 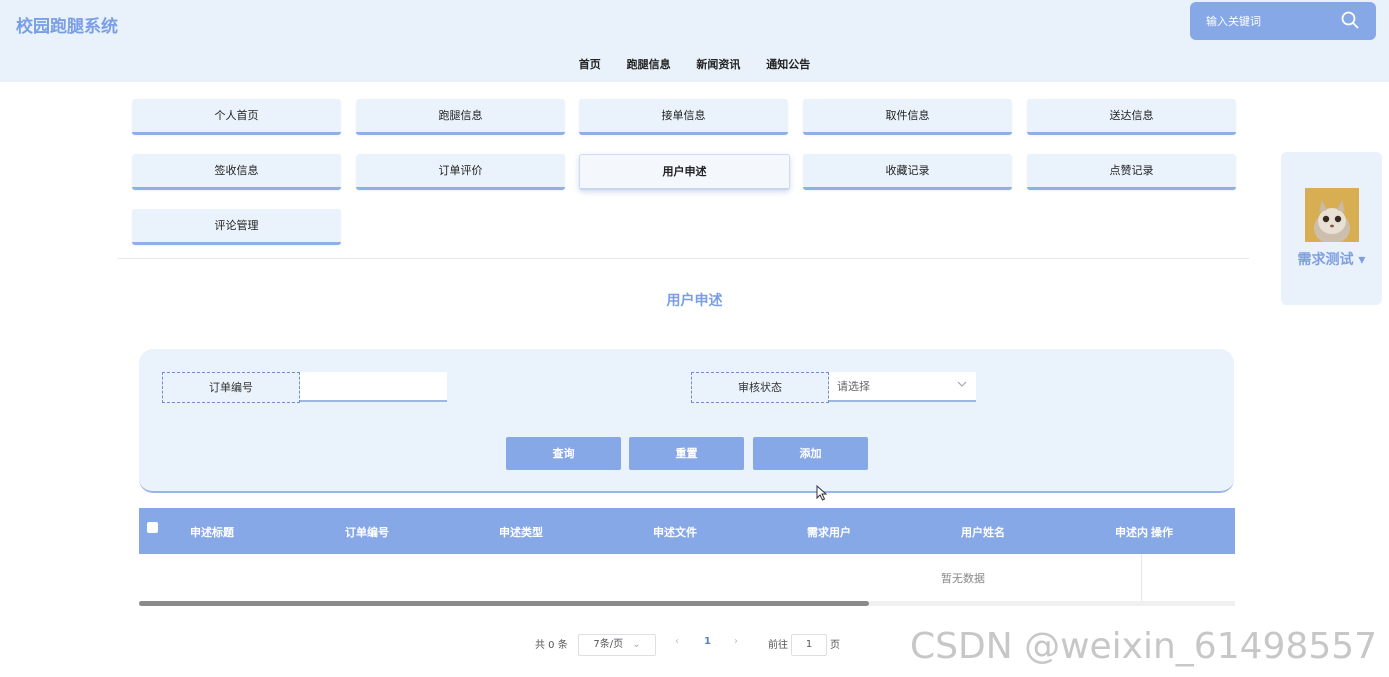 What do you see at coordinates (1131, 532) in the screenshot?
I see `col-appeal-content: 申述内` at bounding box center [1131, 532].